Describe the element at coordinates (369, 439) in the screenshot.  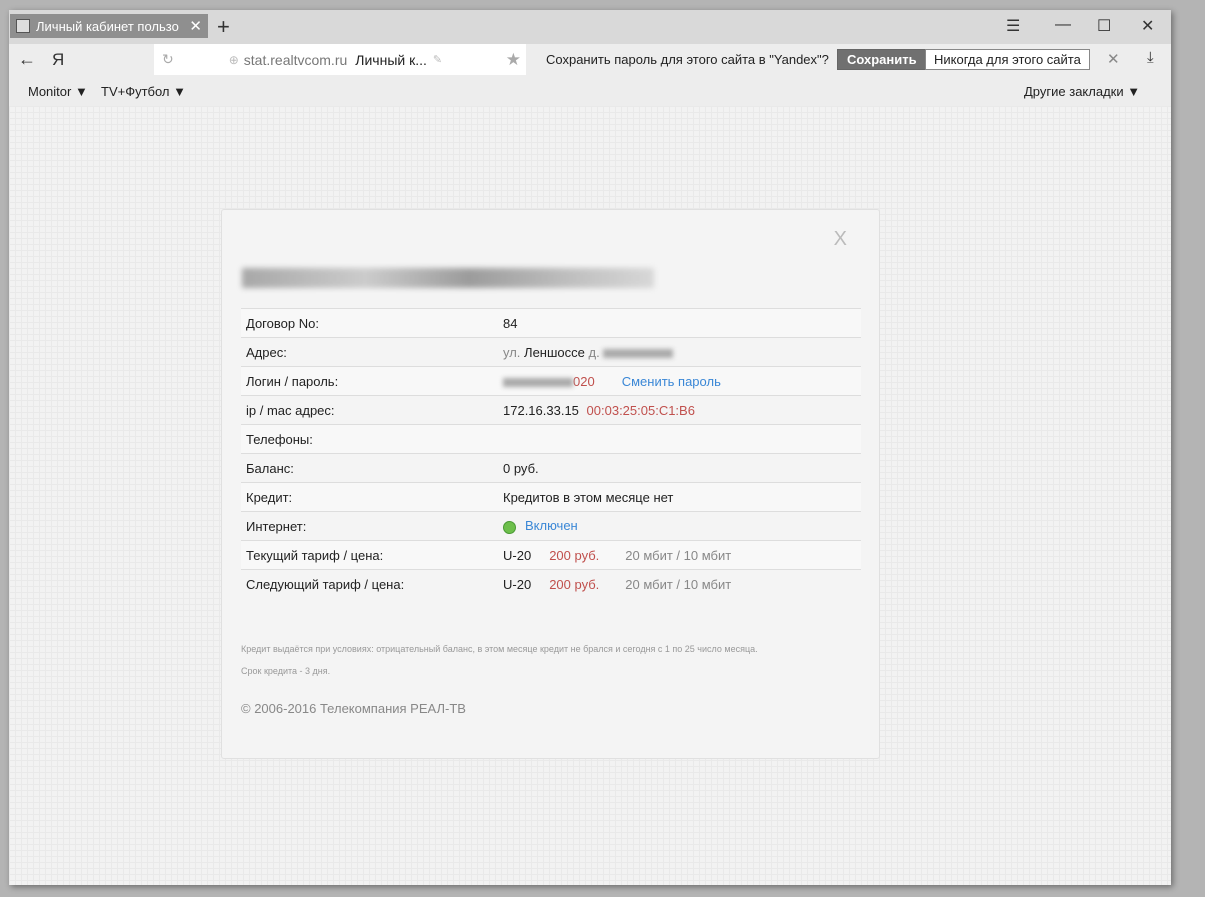
I see `row-label: Телефоны:` at that location.